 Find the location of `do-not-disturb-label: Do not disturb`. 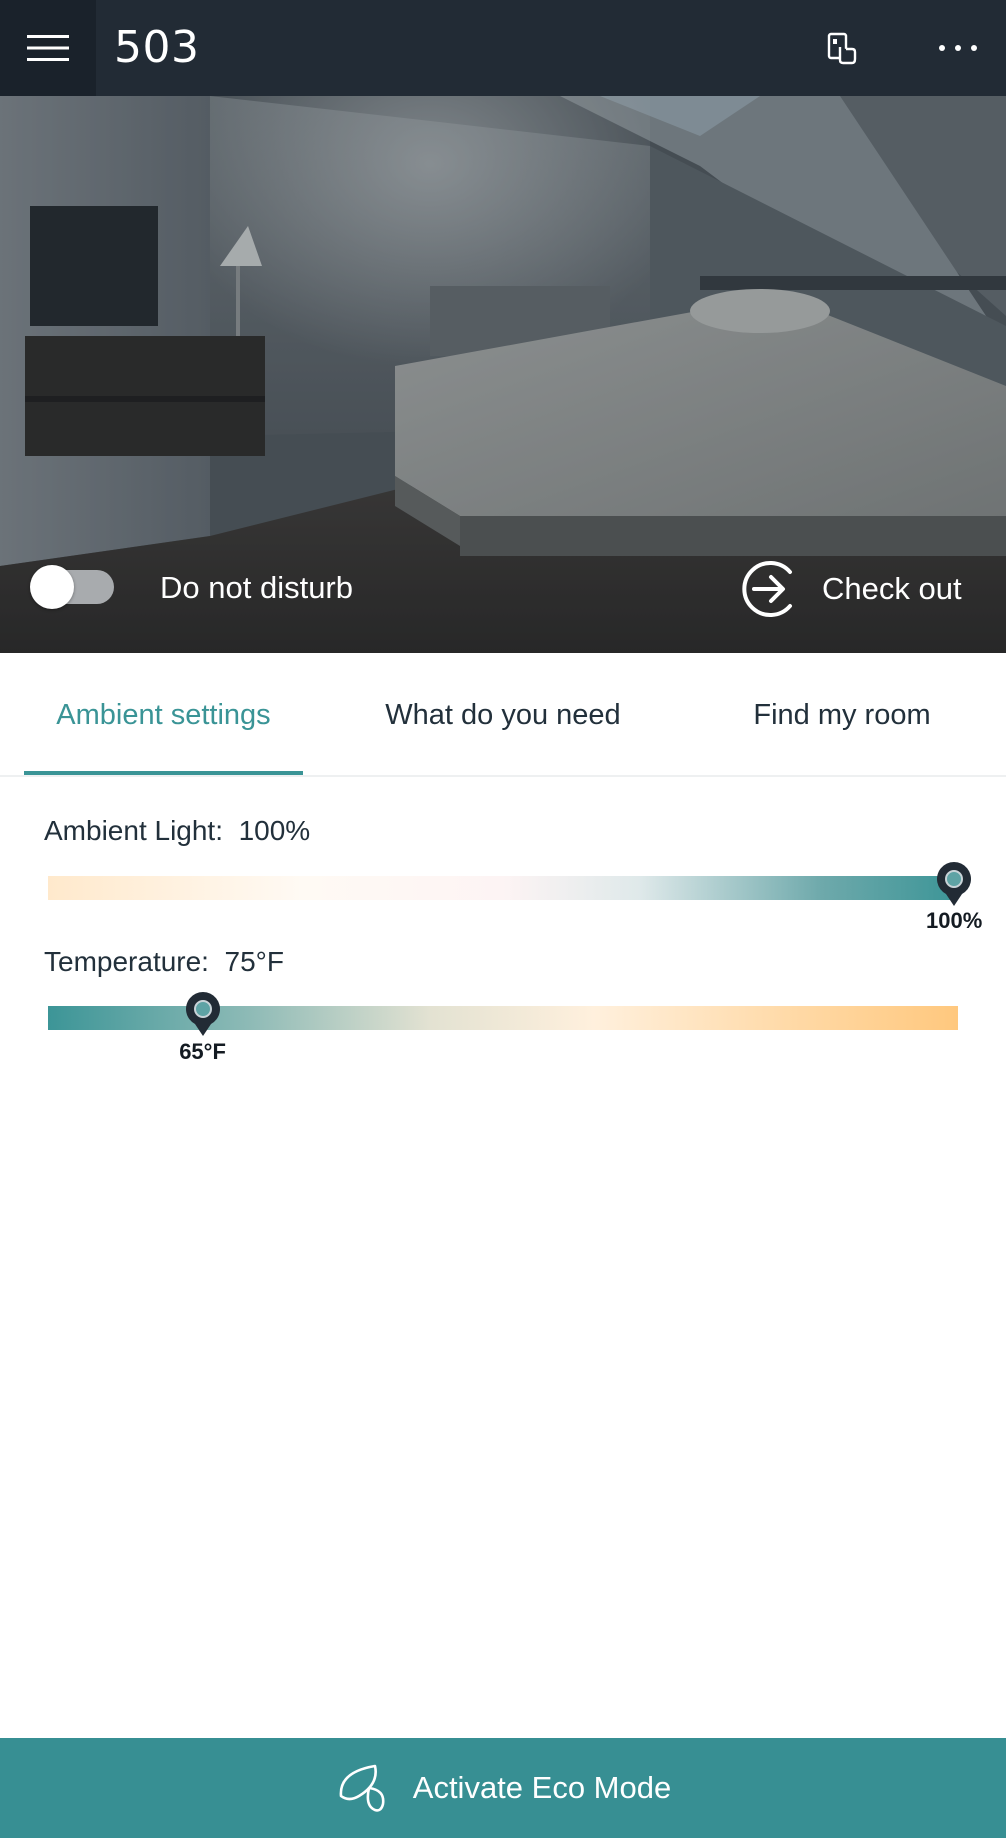

do-not-disturb-label: Do not disturb is located at coordinates (256, 587).